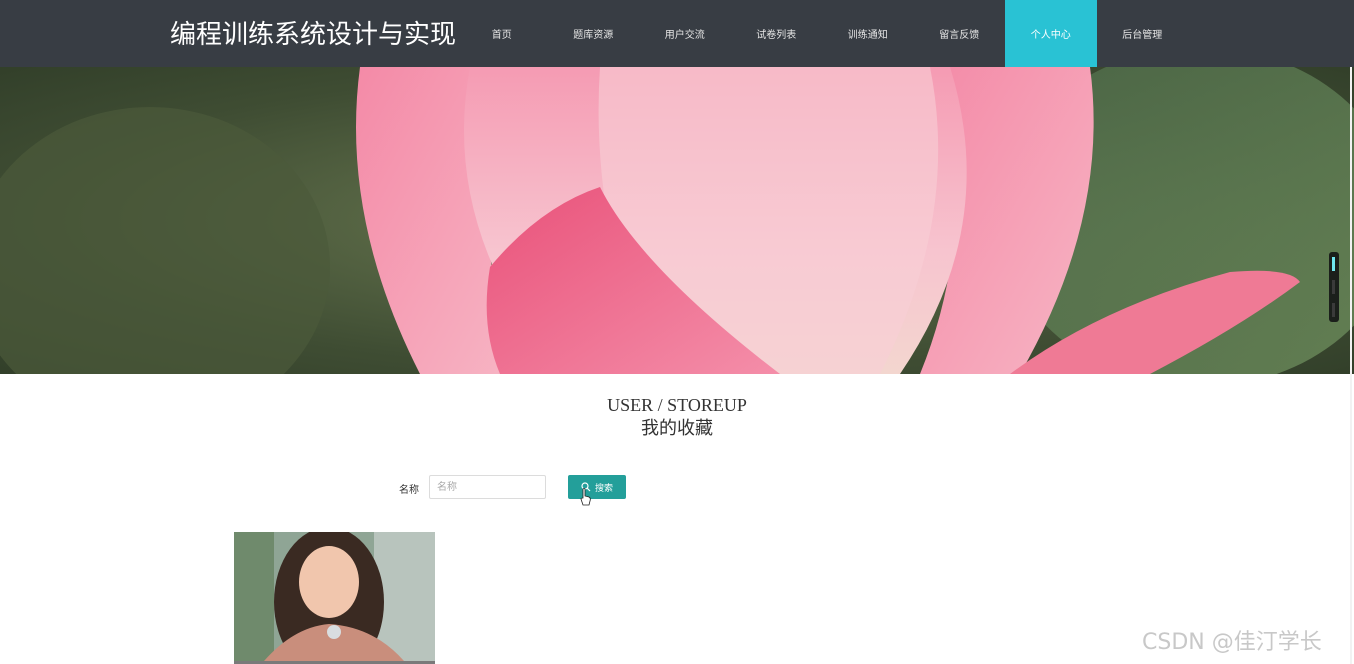 The height and width of the screenshot is (664, 1354). I want to click on nav-item-feedback: 留言反馈, so click(960, 33).